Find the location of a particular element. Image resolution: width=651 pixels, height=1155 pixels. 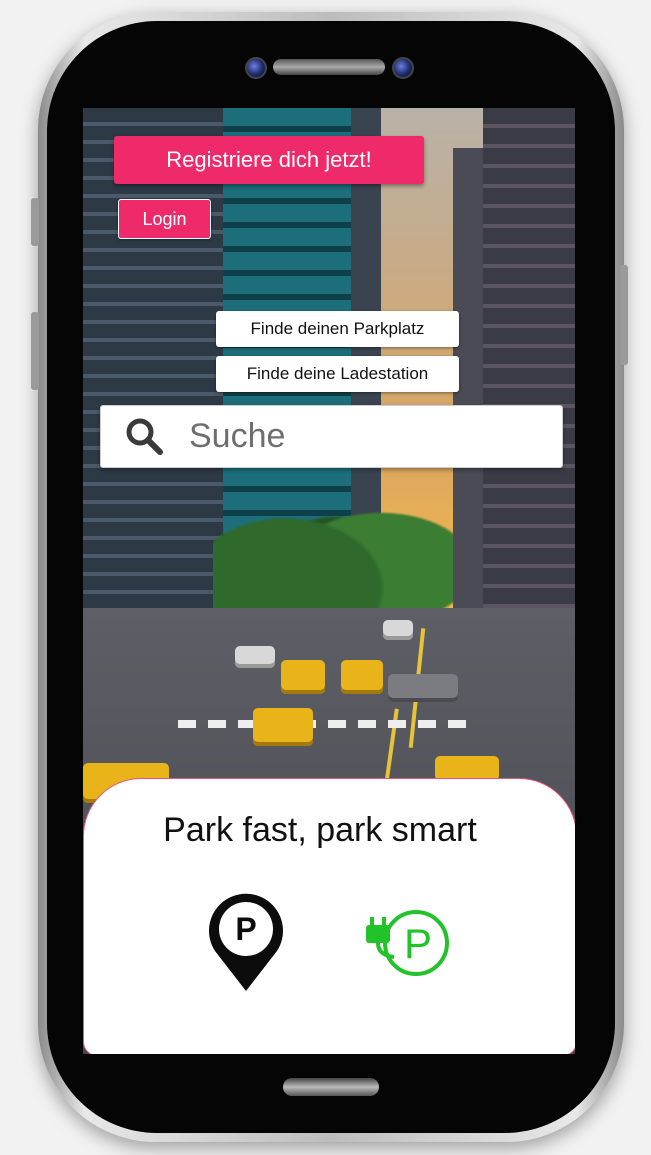

search-bar is located at coordinates (331, 436).